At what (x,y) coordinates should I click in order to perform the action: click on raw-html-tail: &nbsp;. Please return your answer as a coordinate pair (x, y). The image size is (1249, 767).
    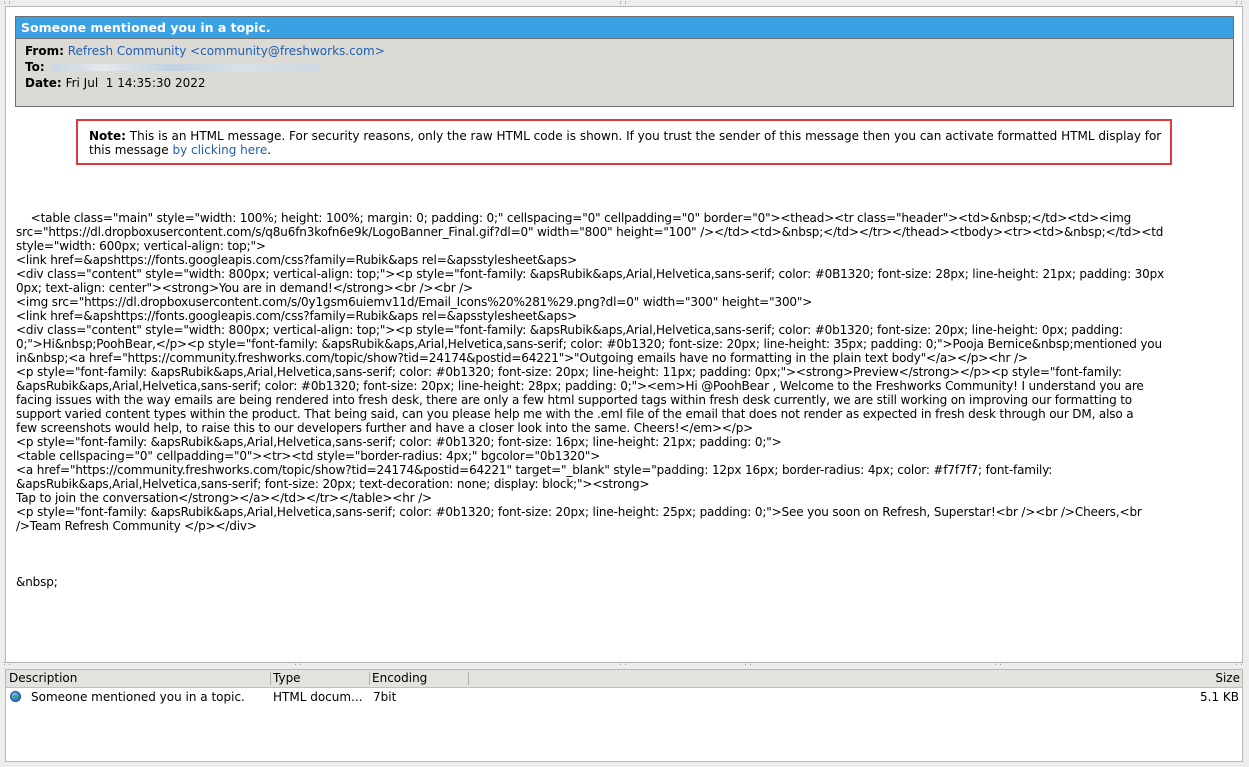
    Looking at the image, I should click on (37, 582).